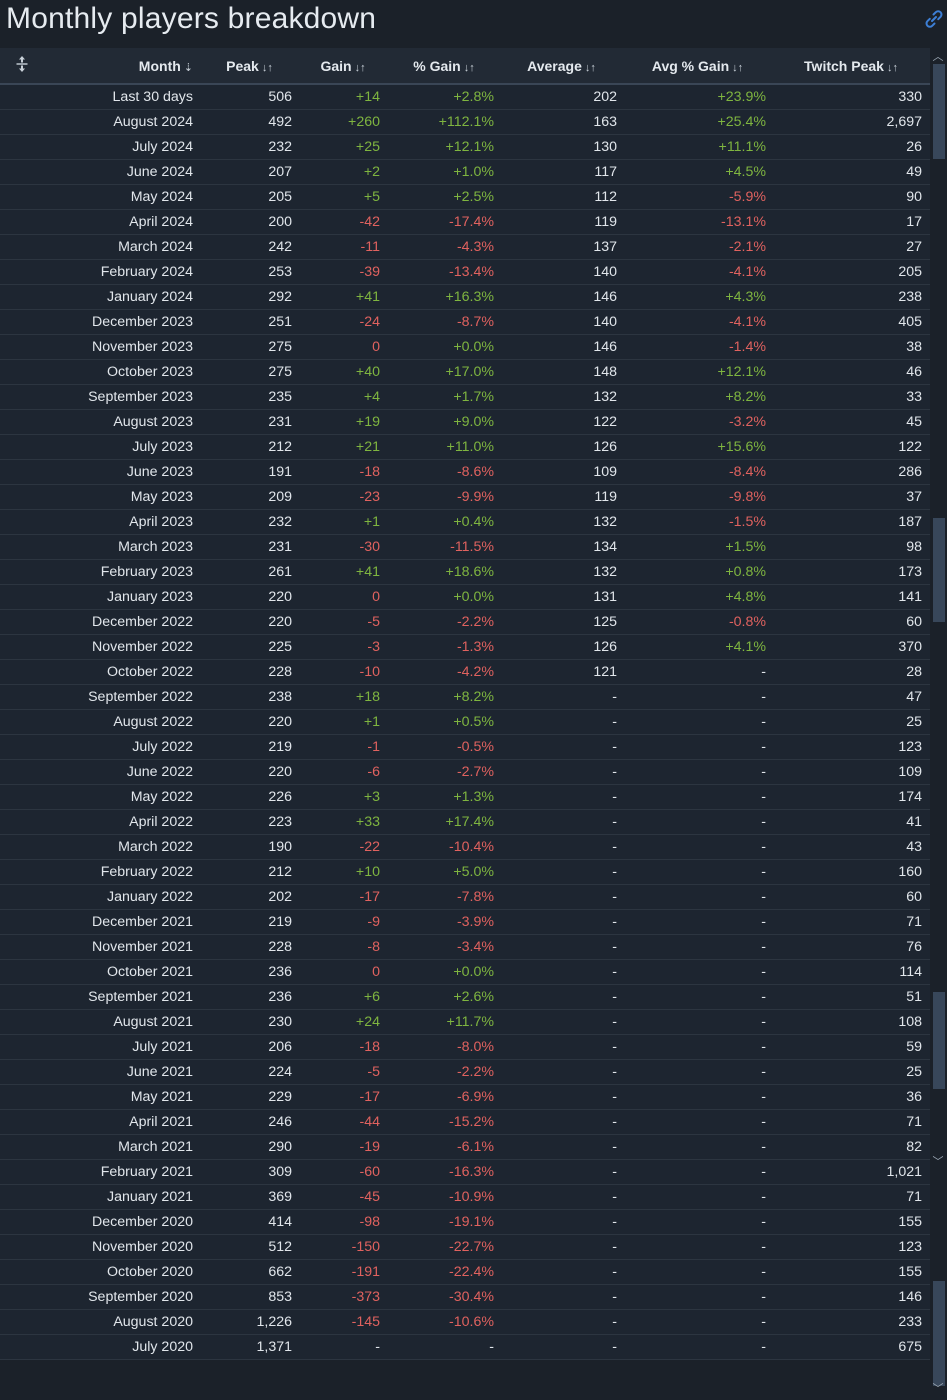 The image size is (947, 1400). Describe the element at coordinates (697, 472) in the screenshot. I see `cell-avg-percent-gain: -8.4%` at that location.